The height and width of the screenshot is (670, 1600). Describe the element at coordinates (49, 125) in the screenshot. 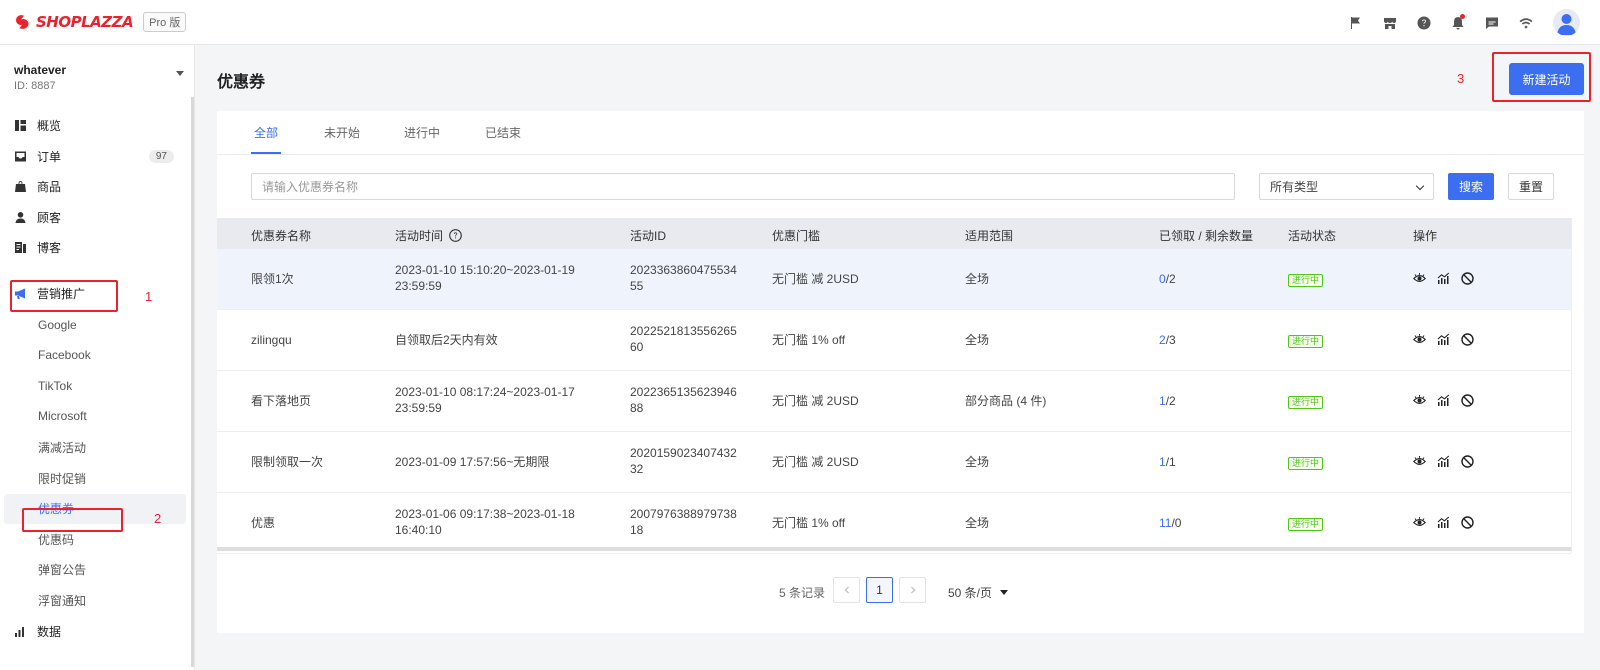

I see `sidebar-item-label: 概览` at that location.